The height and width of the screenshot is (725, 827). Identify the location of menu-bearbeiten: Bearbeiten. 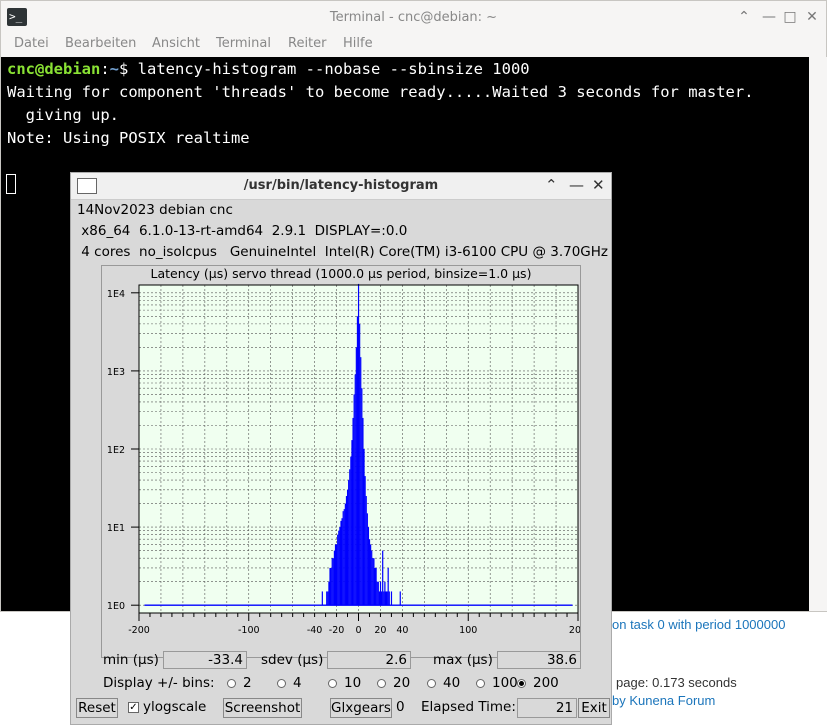
(100, 43).